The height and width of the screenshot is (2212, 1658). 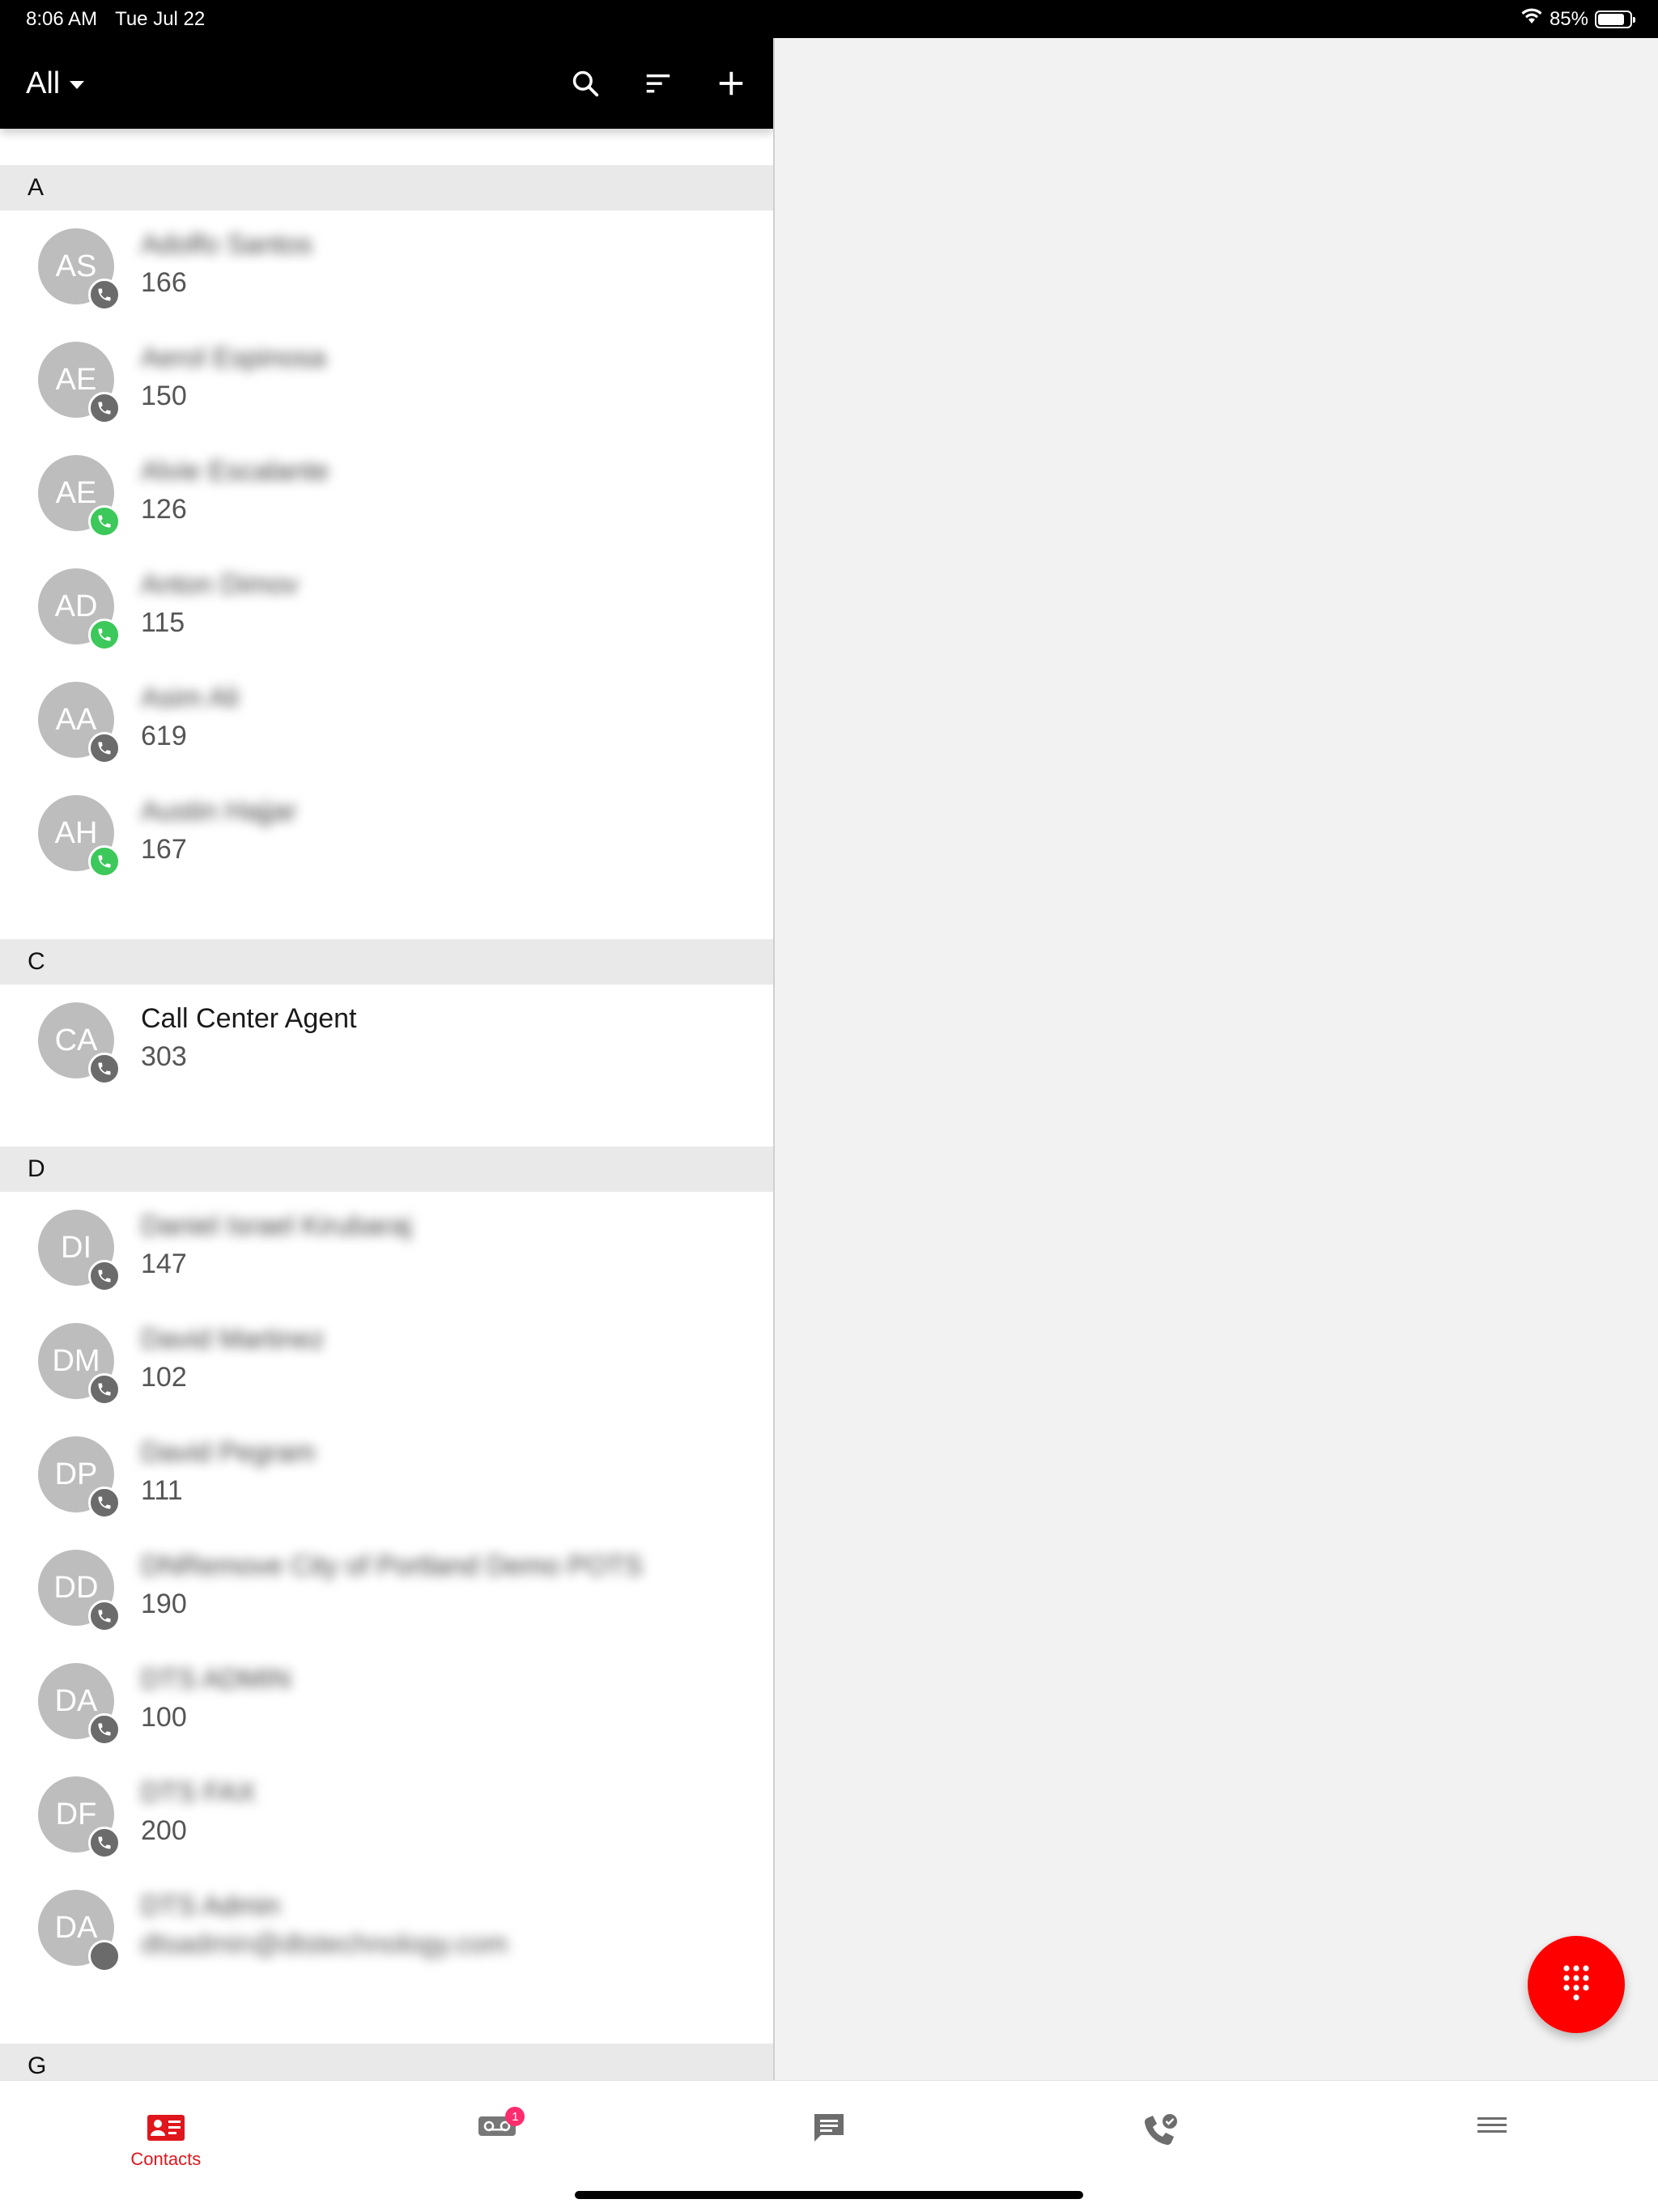 I want to click on contact-extension: 166, so click(x=164, y=283).